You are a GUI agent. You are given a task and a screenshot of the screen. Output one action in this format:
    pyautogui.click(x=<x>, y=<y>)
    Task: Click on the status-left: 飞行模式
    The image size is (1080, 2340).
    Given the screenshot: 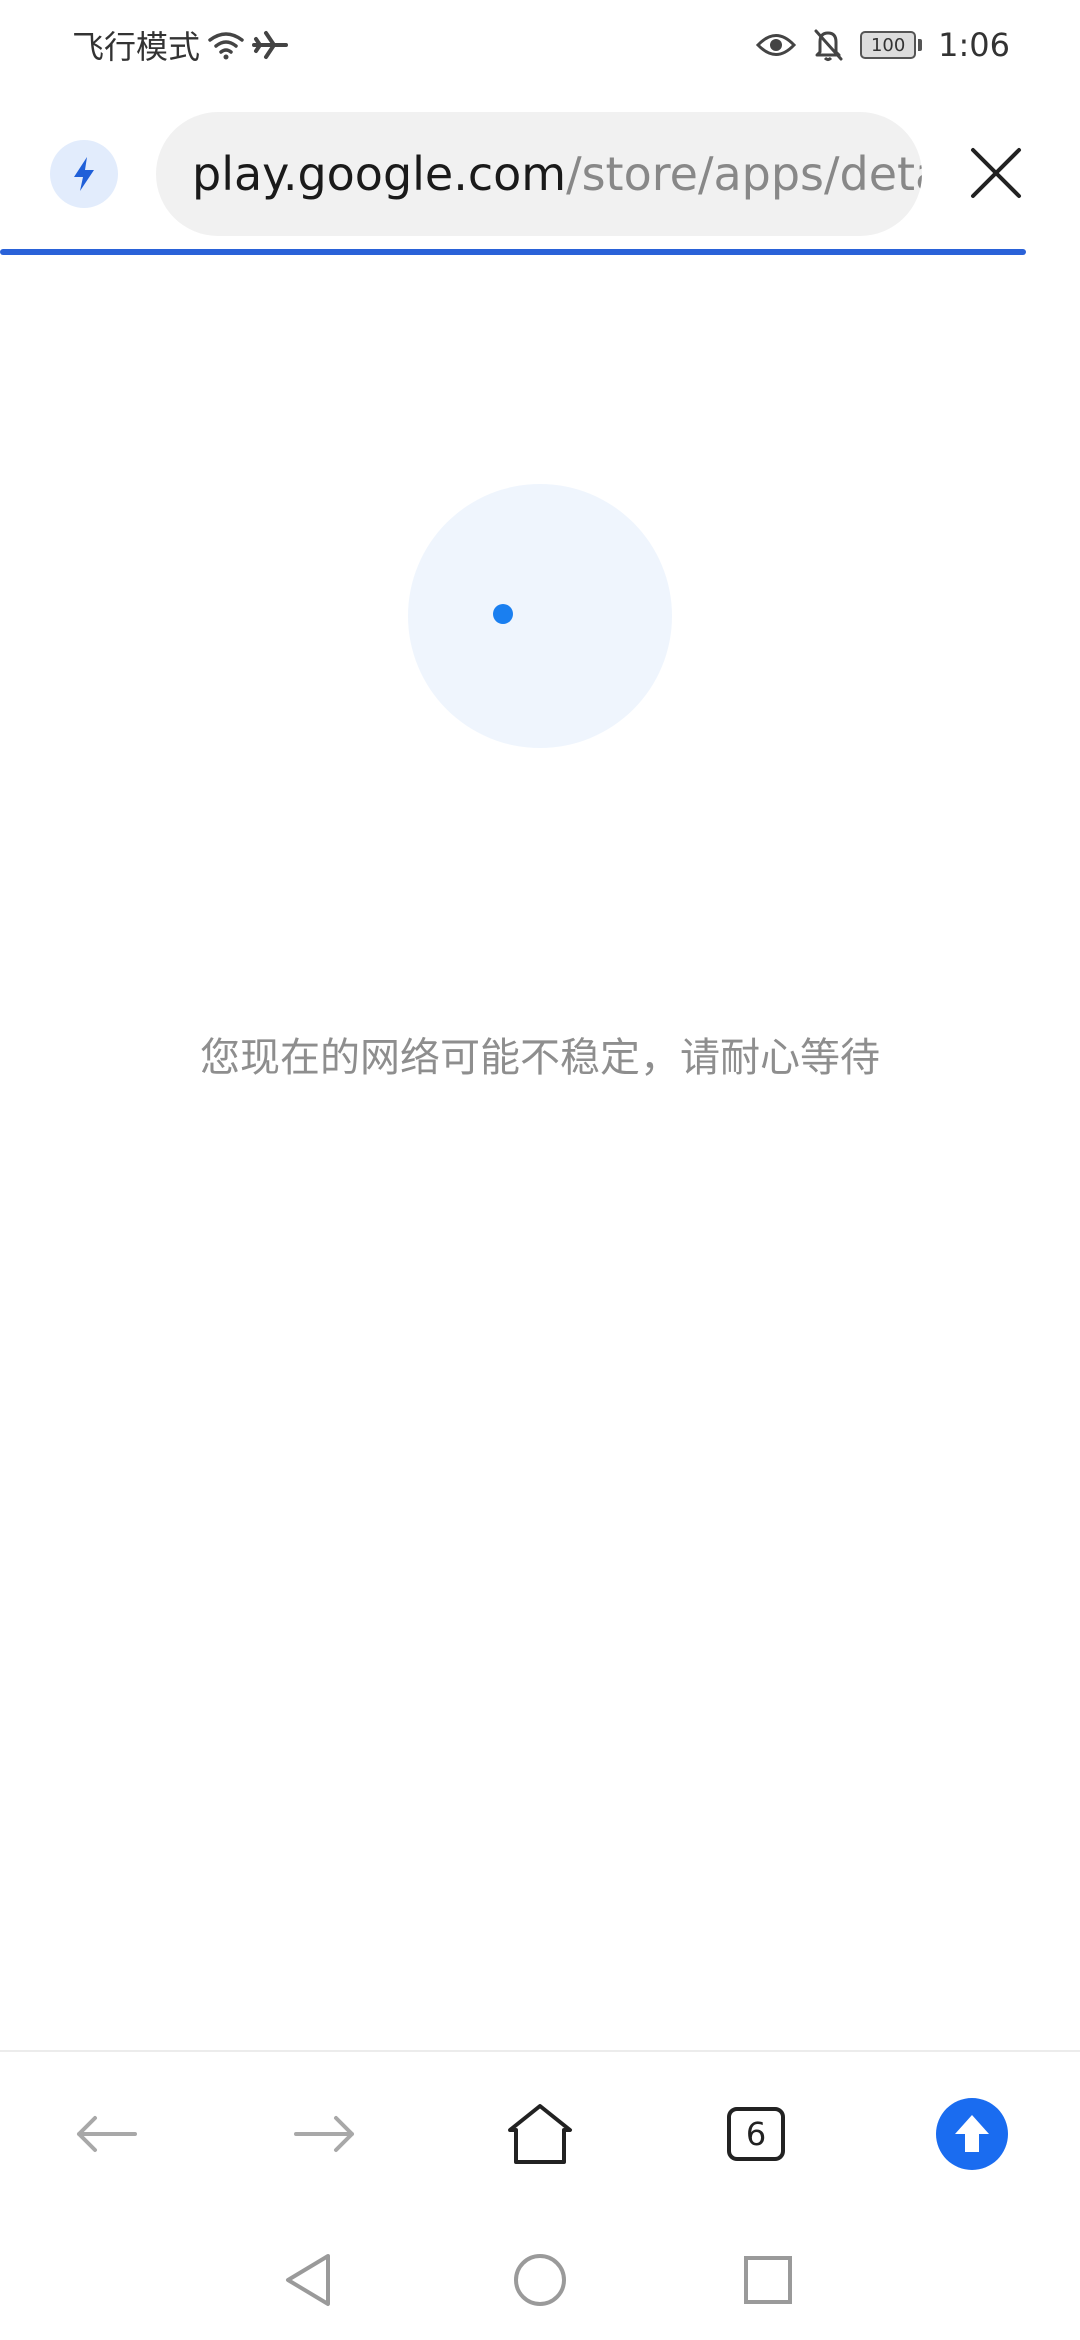 What is the action you would take?
    pyautogui.click(x=180, y=45)
    